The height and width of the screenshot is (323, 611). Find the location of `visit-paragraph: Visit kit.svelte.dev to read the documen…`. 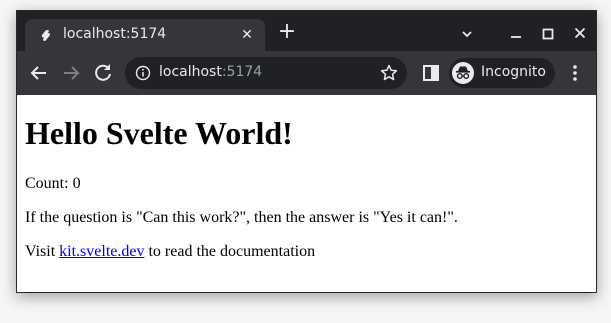

visit-paragraph: Visit kit.svelte.dev to read the documen… is located at coordinates (170, 252).